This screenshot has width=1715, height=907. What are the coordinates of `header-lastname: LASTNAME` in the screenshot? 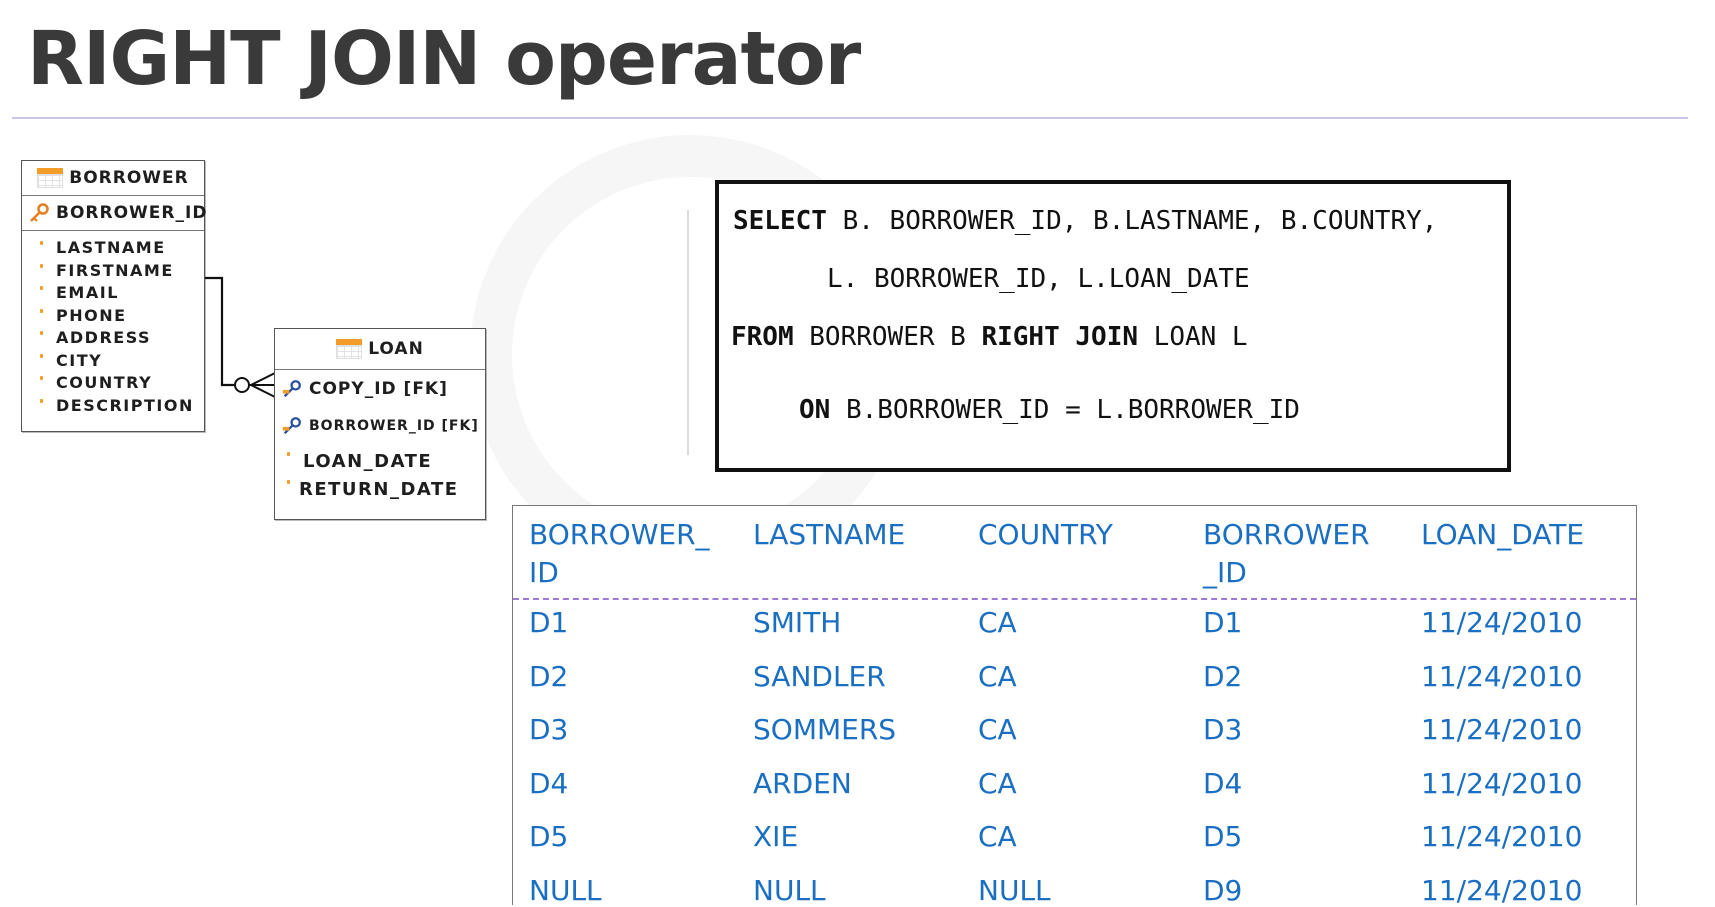 It's located at (829, 534).